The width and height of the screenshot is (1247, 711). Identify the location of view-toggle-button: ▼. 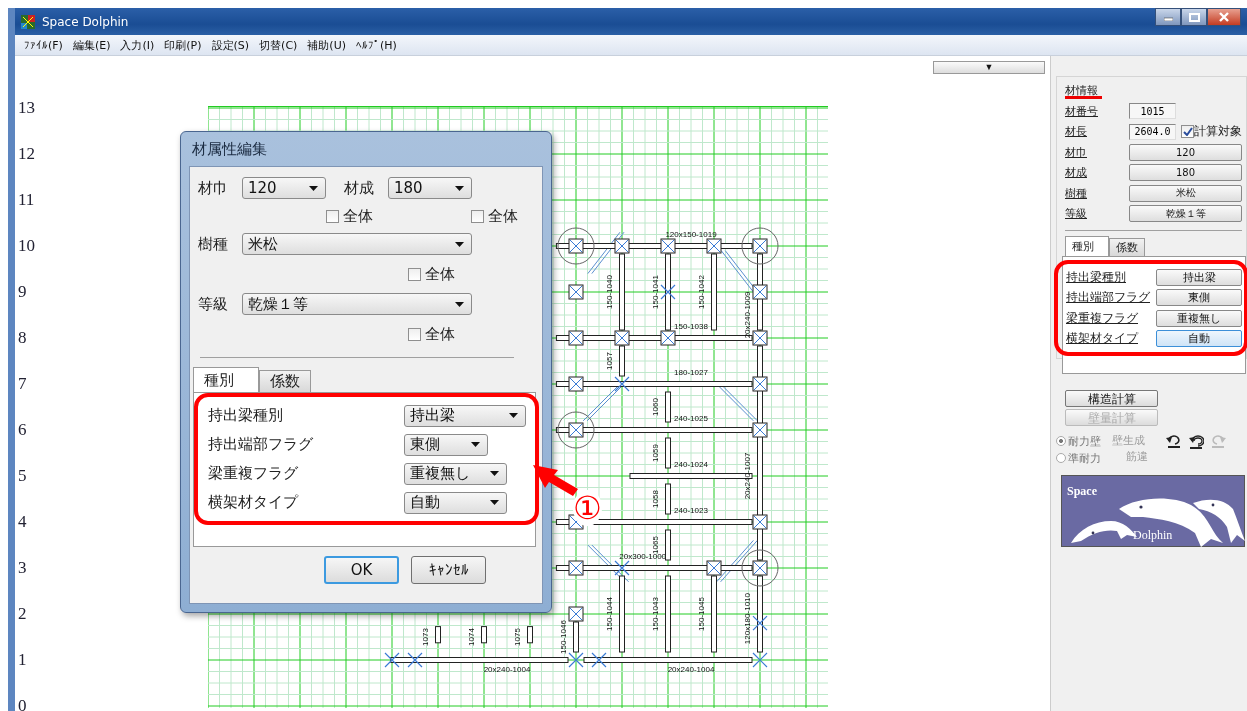
(989, 67).